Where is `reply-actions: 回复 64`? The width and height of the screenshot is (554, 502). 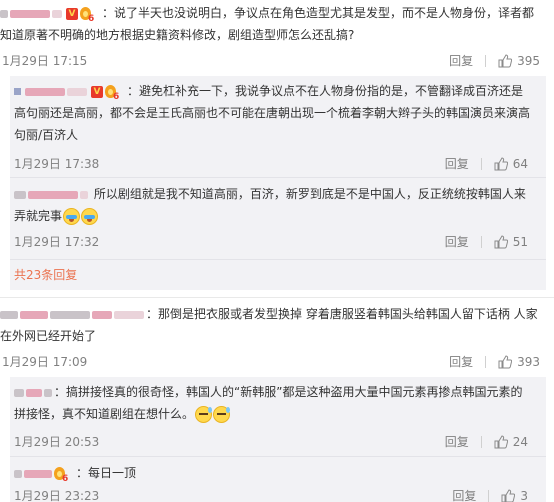
reply-actions: 回复 64 is located at coordinates (486, 164).